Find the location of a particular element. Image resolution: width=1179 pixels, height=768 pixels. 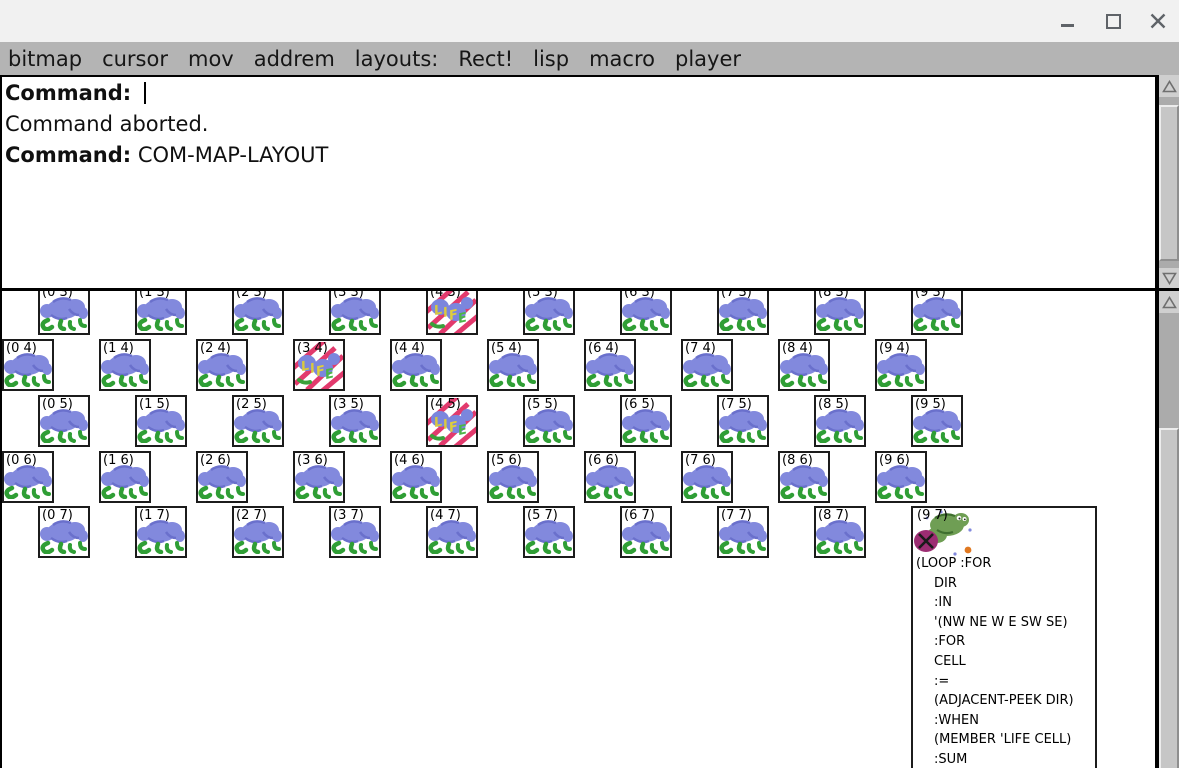

command-scrollbar is located at coordinates (1168, 181).